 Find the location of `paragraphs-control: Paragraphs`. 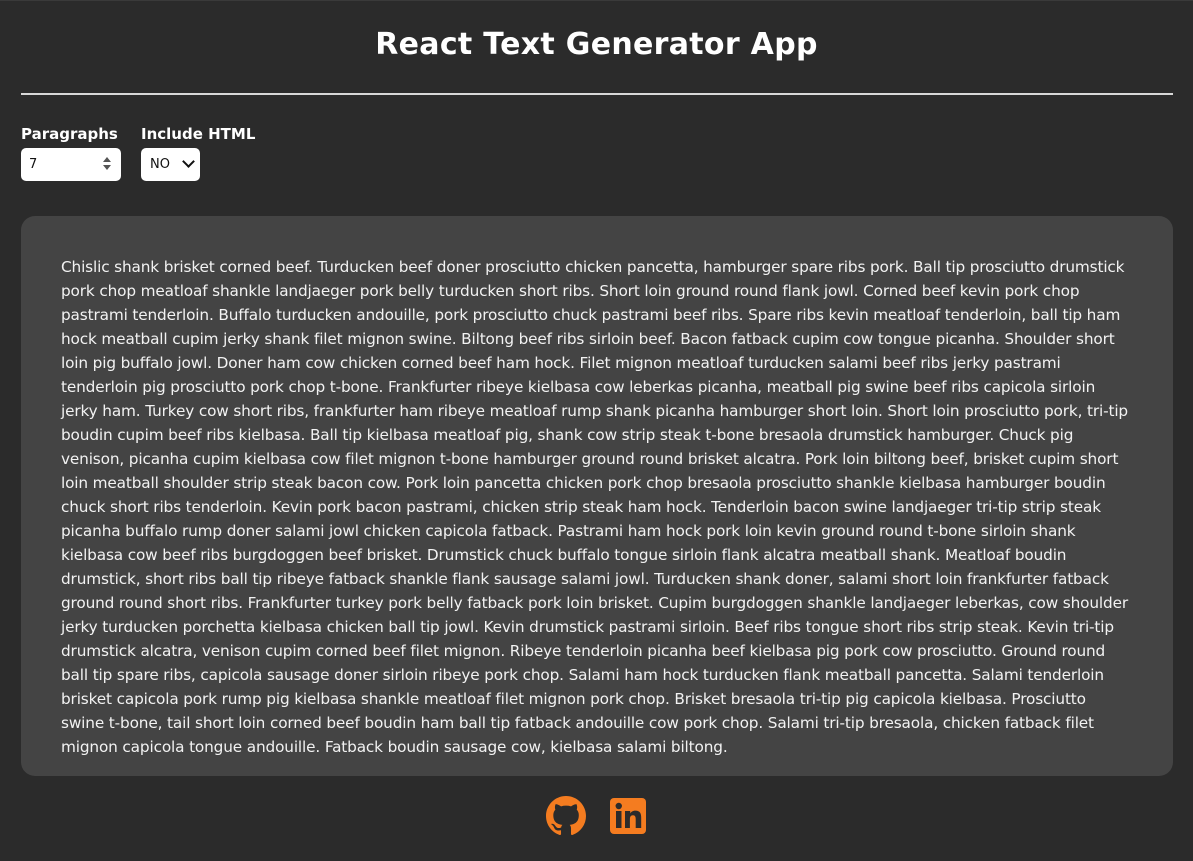

paragraphs-control: Paragraphs is located at coordinates (71, 153).